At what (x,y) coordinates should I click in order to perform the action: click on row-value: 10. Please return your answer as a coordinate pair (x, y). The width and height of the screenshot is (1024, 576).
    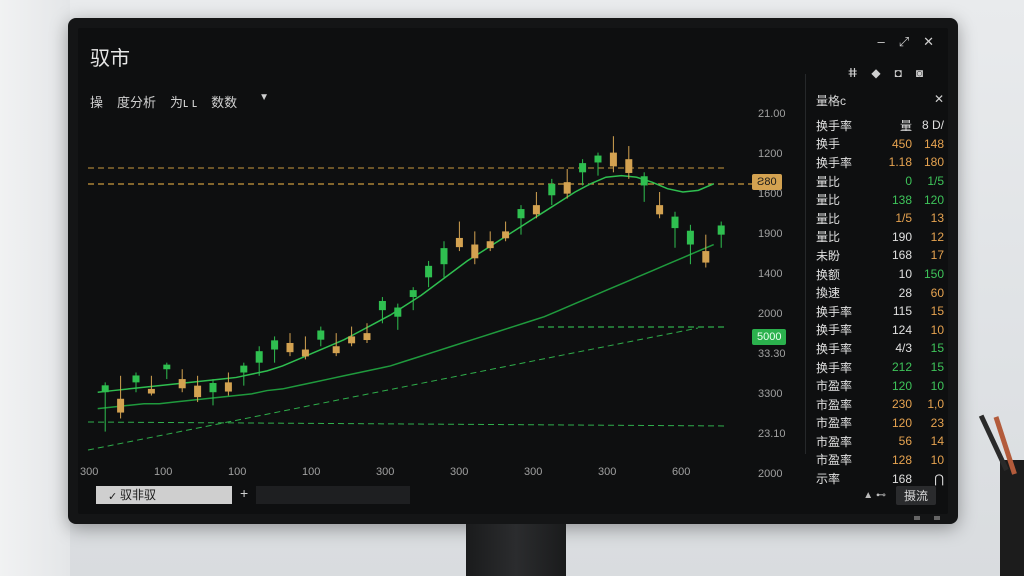
    Looking at the image, I should click on (937, 329).